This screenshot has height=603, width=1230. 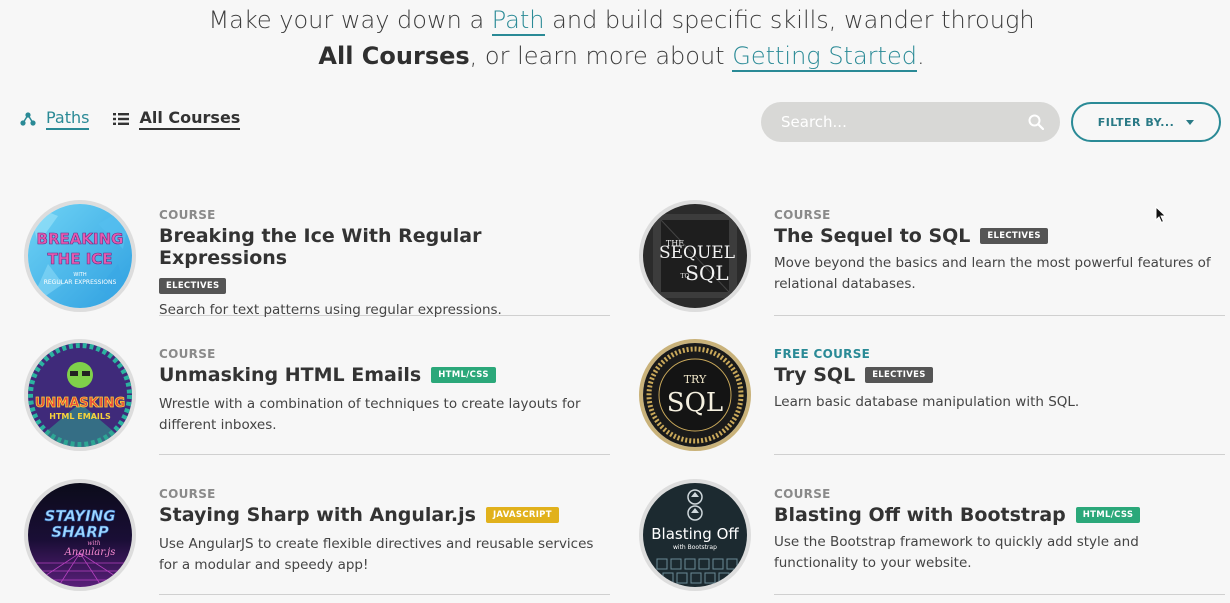 What do you see at coordinates (999, 375) in the screenshot?
I see `course-title-row: Try SQL ELECTIVES` at bounding box center [999, 375].